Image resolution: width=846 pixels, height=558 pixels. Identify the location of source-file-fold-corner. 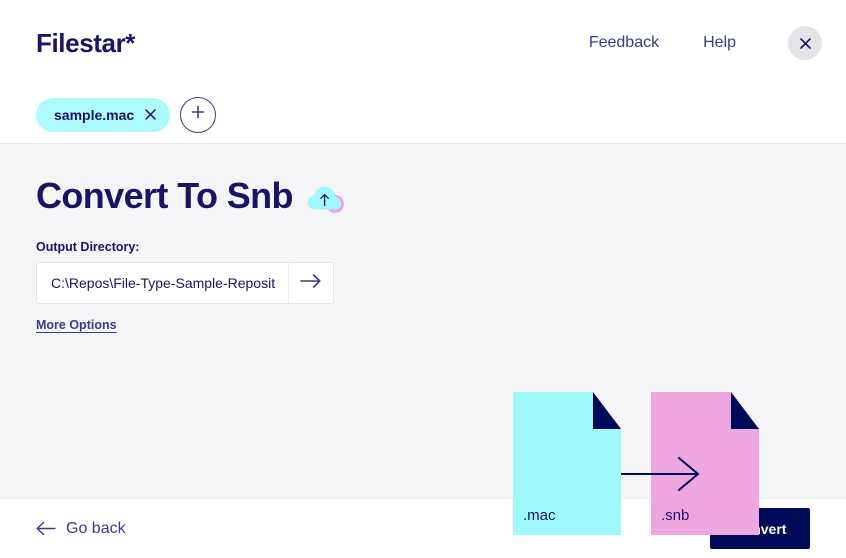
(607, 410).